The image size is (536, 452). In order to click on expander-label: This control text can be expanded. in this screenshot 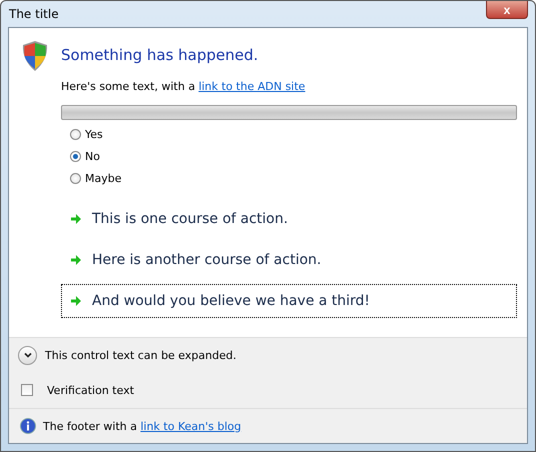, I will do `click(140, 355)`.